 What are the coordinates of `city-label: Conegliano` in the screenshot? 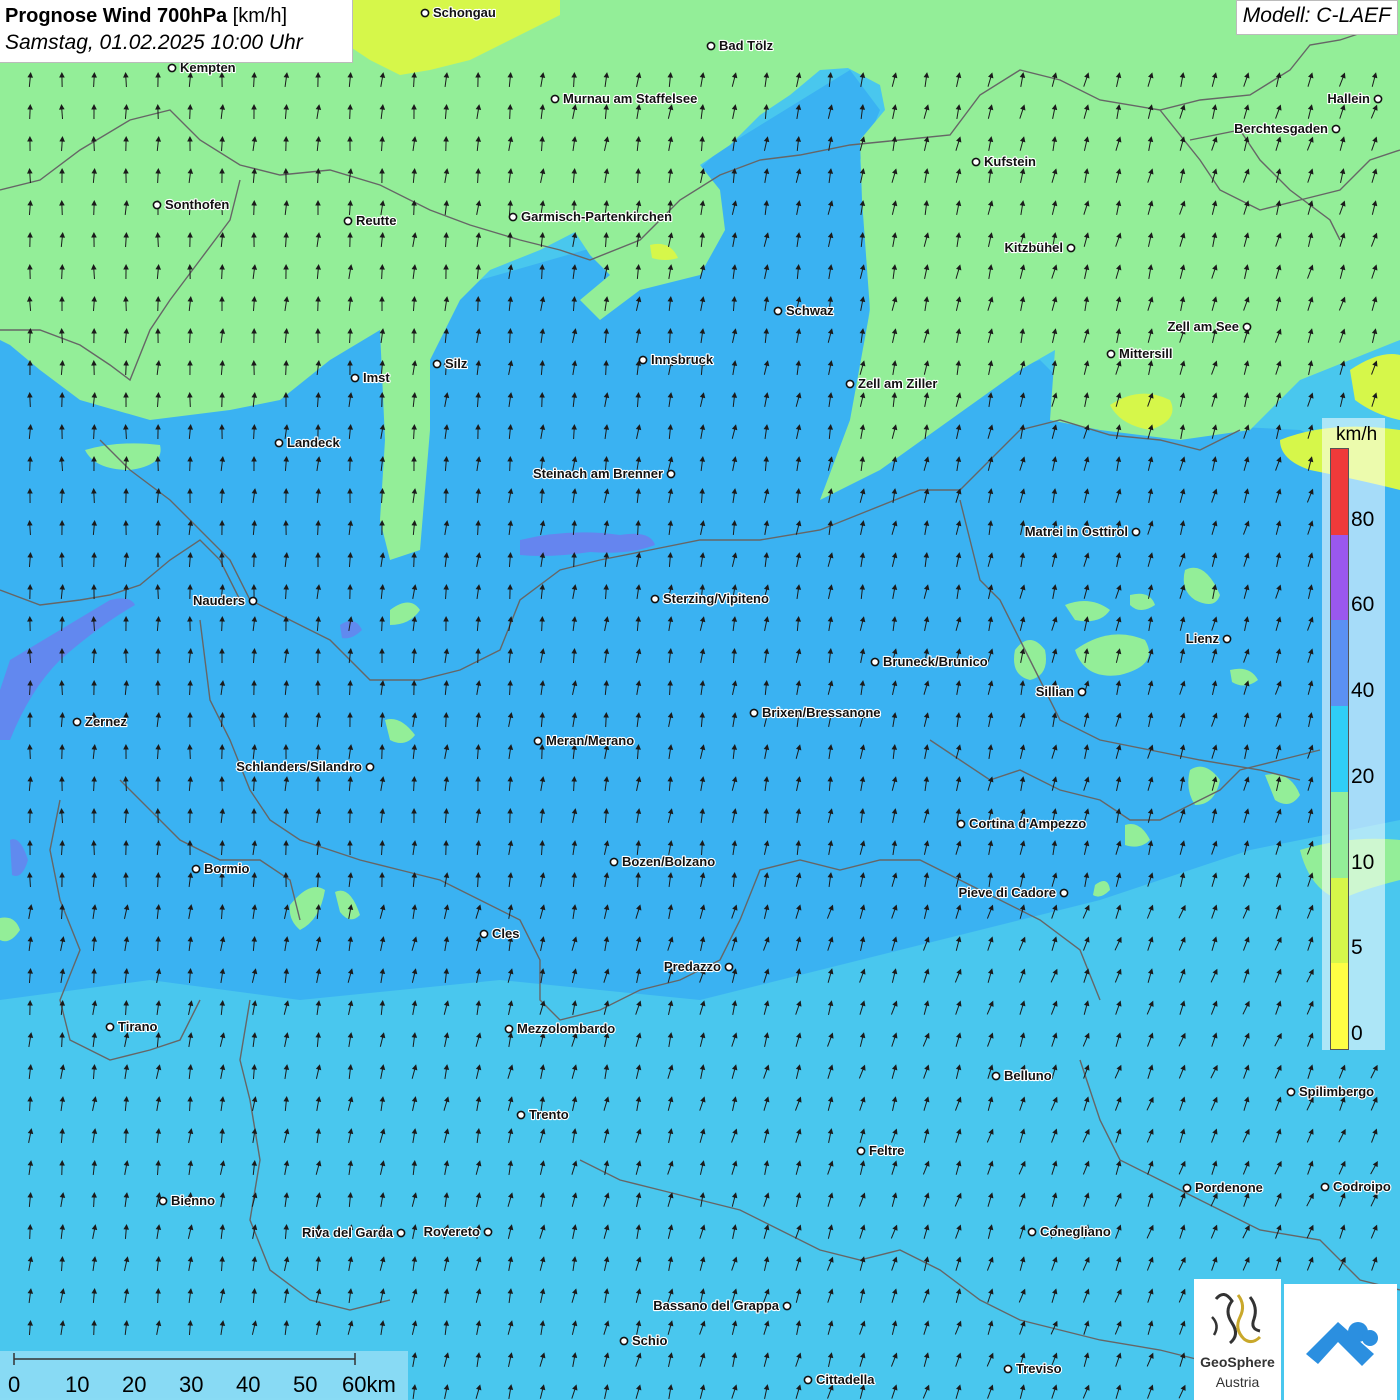 It's located at (1075, 1231).